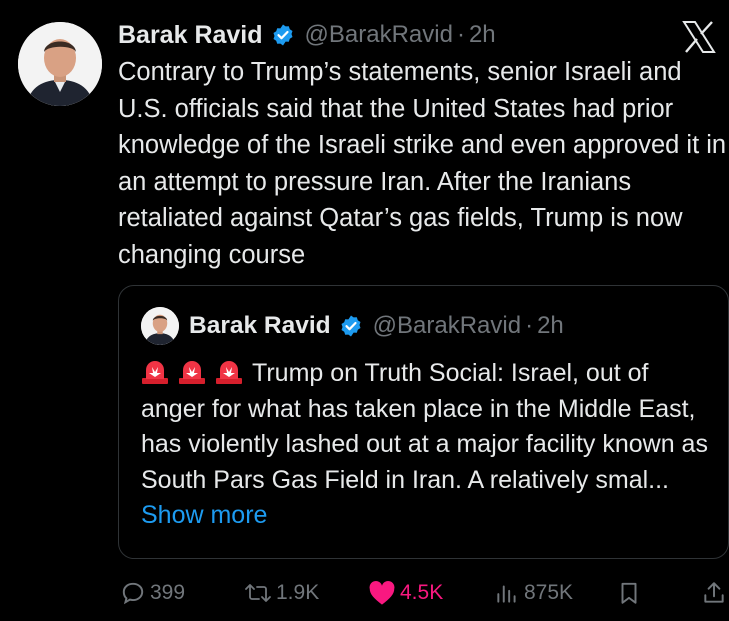  Describe the element at coordinates (133, 593) in the screenshot. I see `reply-icon` at that location.